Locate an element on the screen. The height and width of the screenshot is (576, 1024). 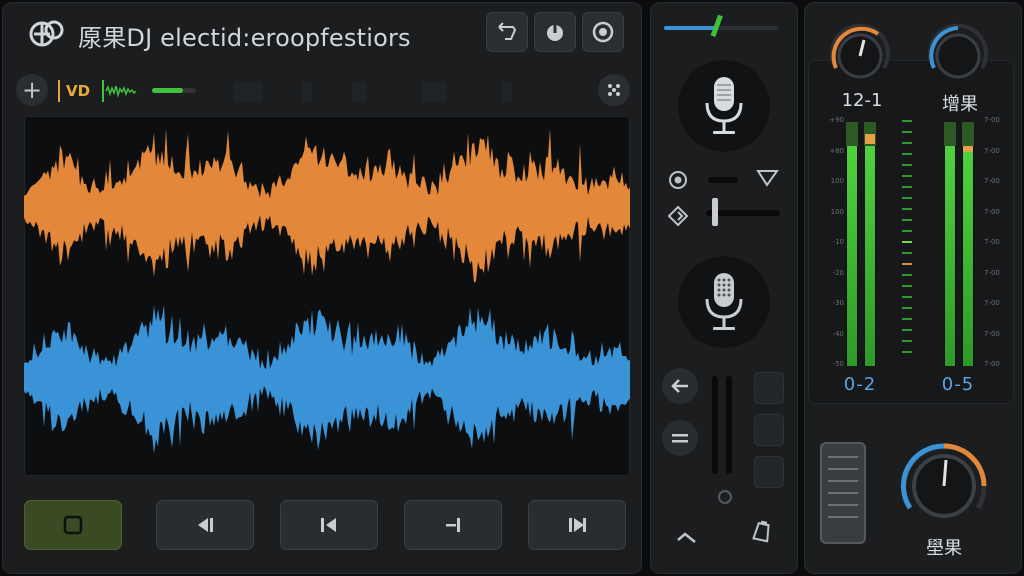
prev-button is located at coordinates (205, 525).